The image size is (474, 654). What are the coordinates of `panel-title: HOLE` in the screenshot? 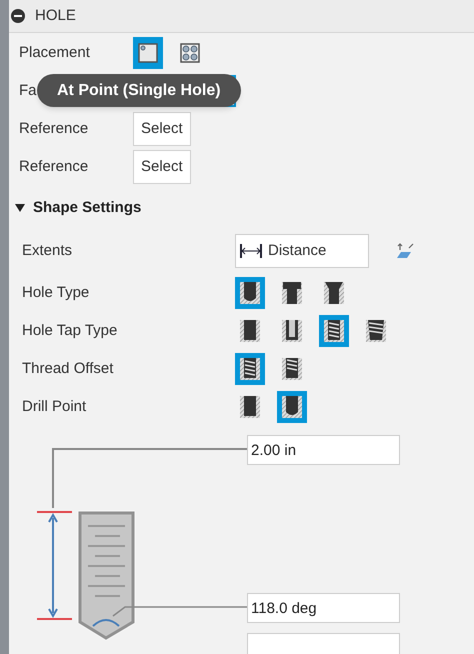 It's located at (55, 16).